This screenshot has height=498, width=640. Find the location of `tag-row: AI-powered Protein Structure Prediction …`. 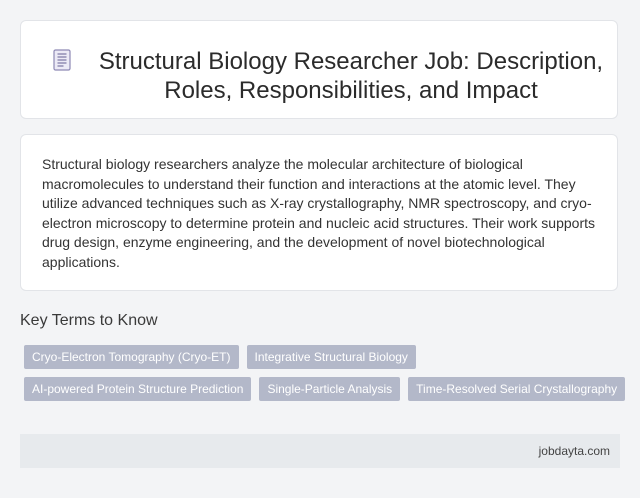

tag-row: AI-powered Protein Structure Prediction … is located at coordinates (325, 389).